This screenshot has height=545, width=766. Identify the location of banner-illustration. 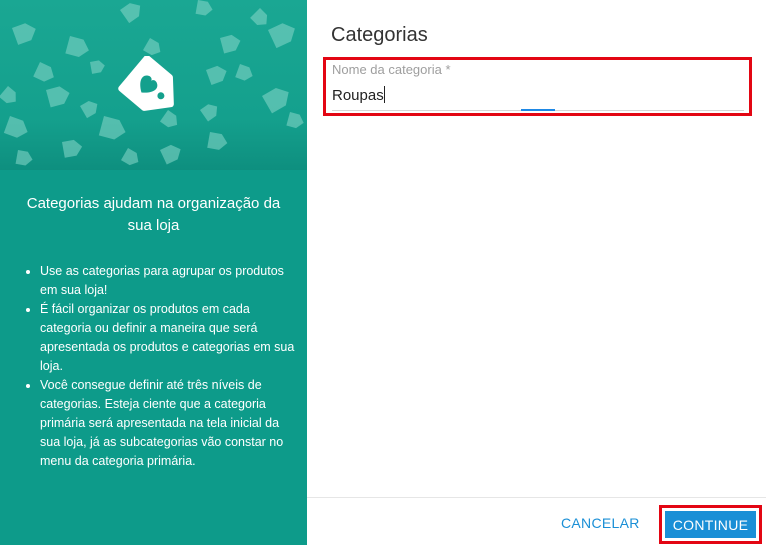
(153, 85).